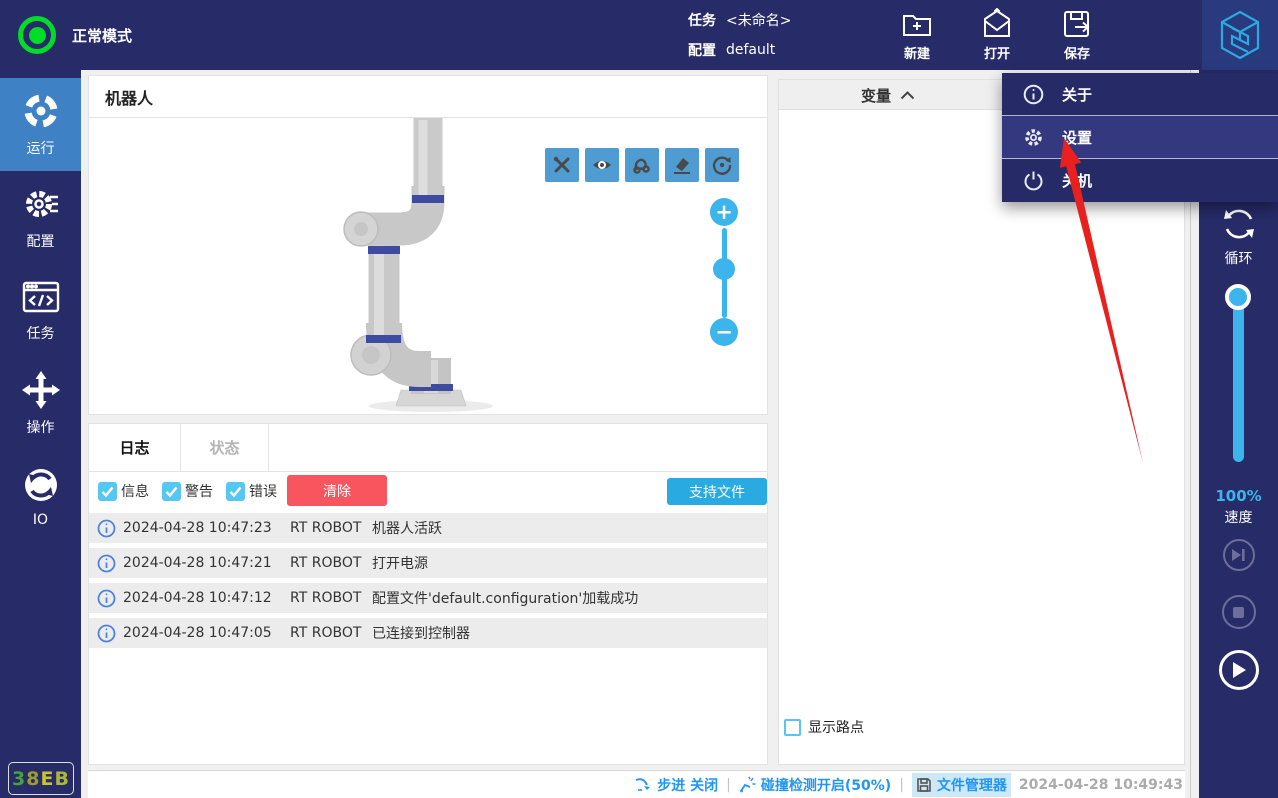  I want to click on sidebar-item-run: 运行, so click(40, 124).